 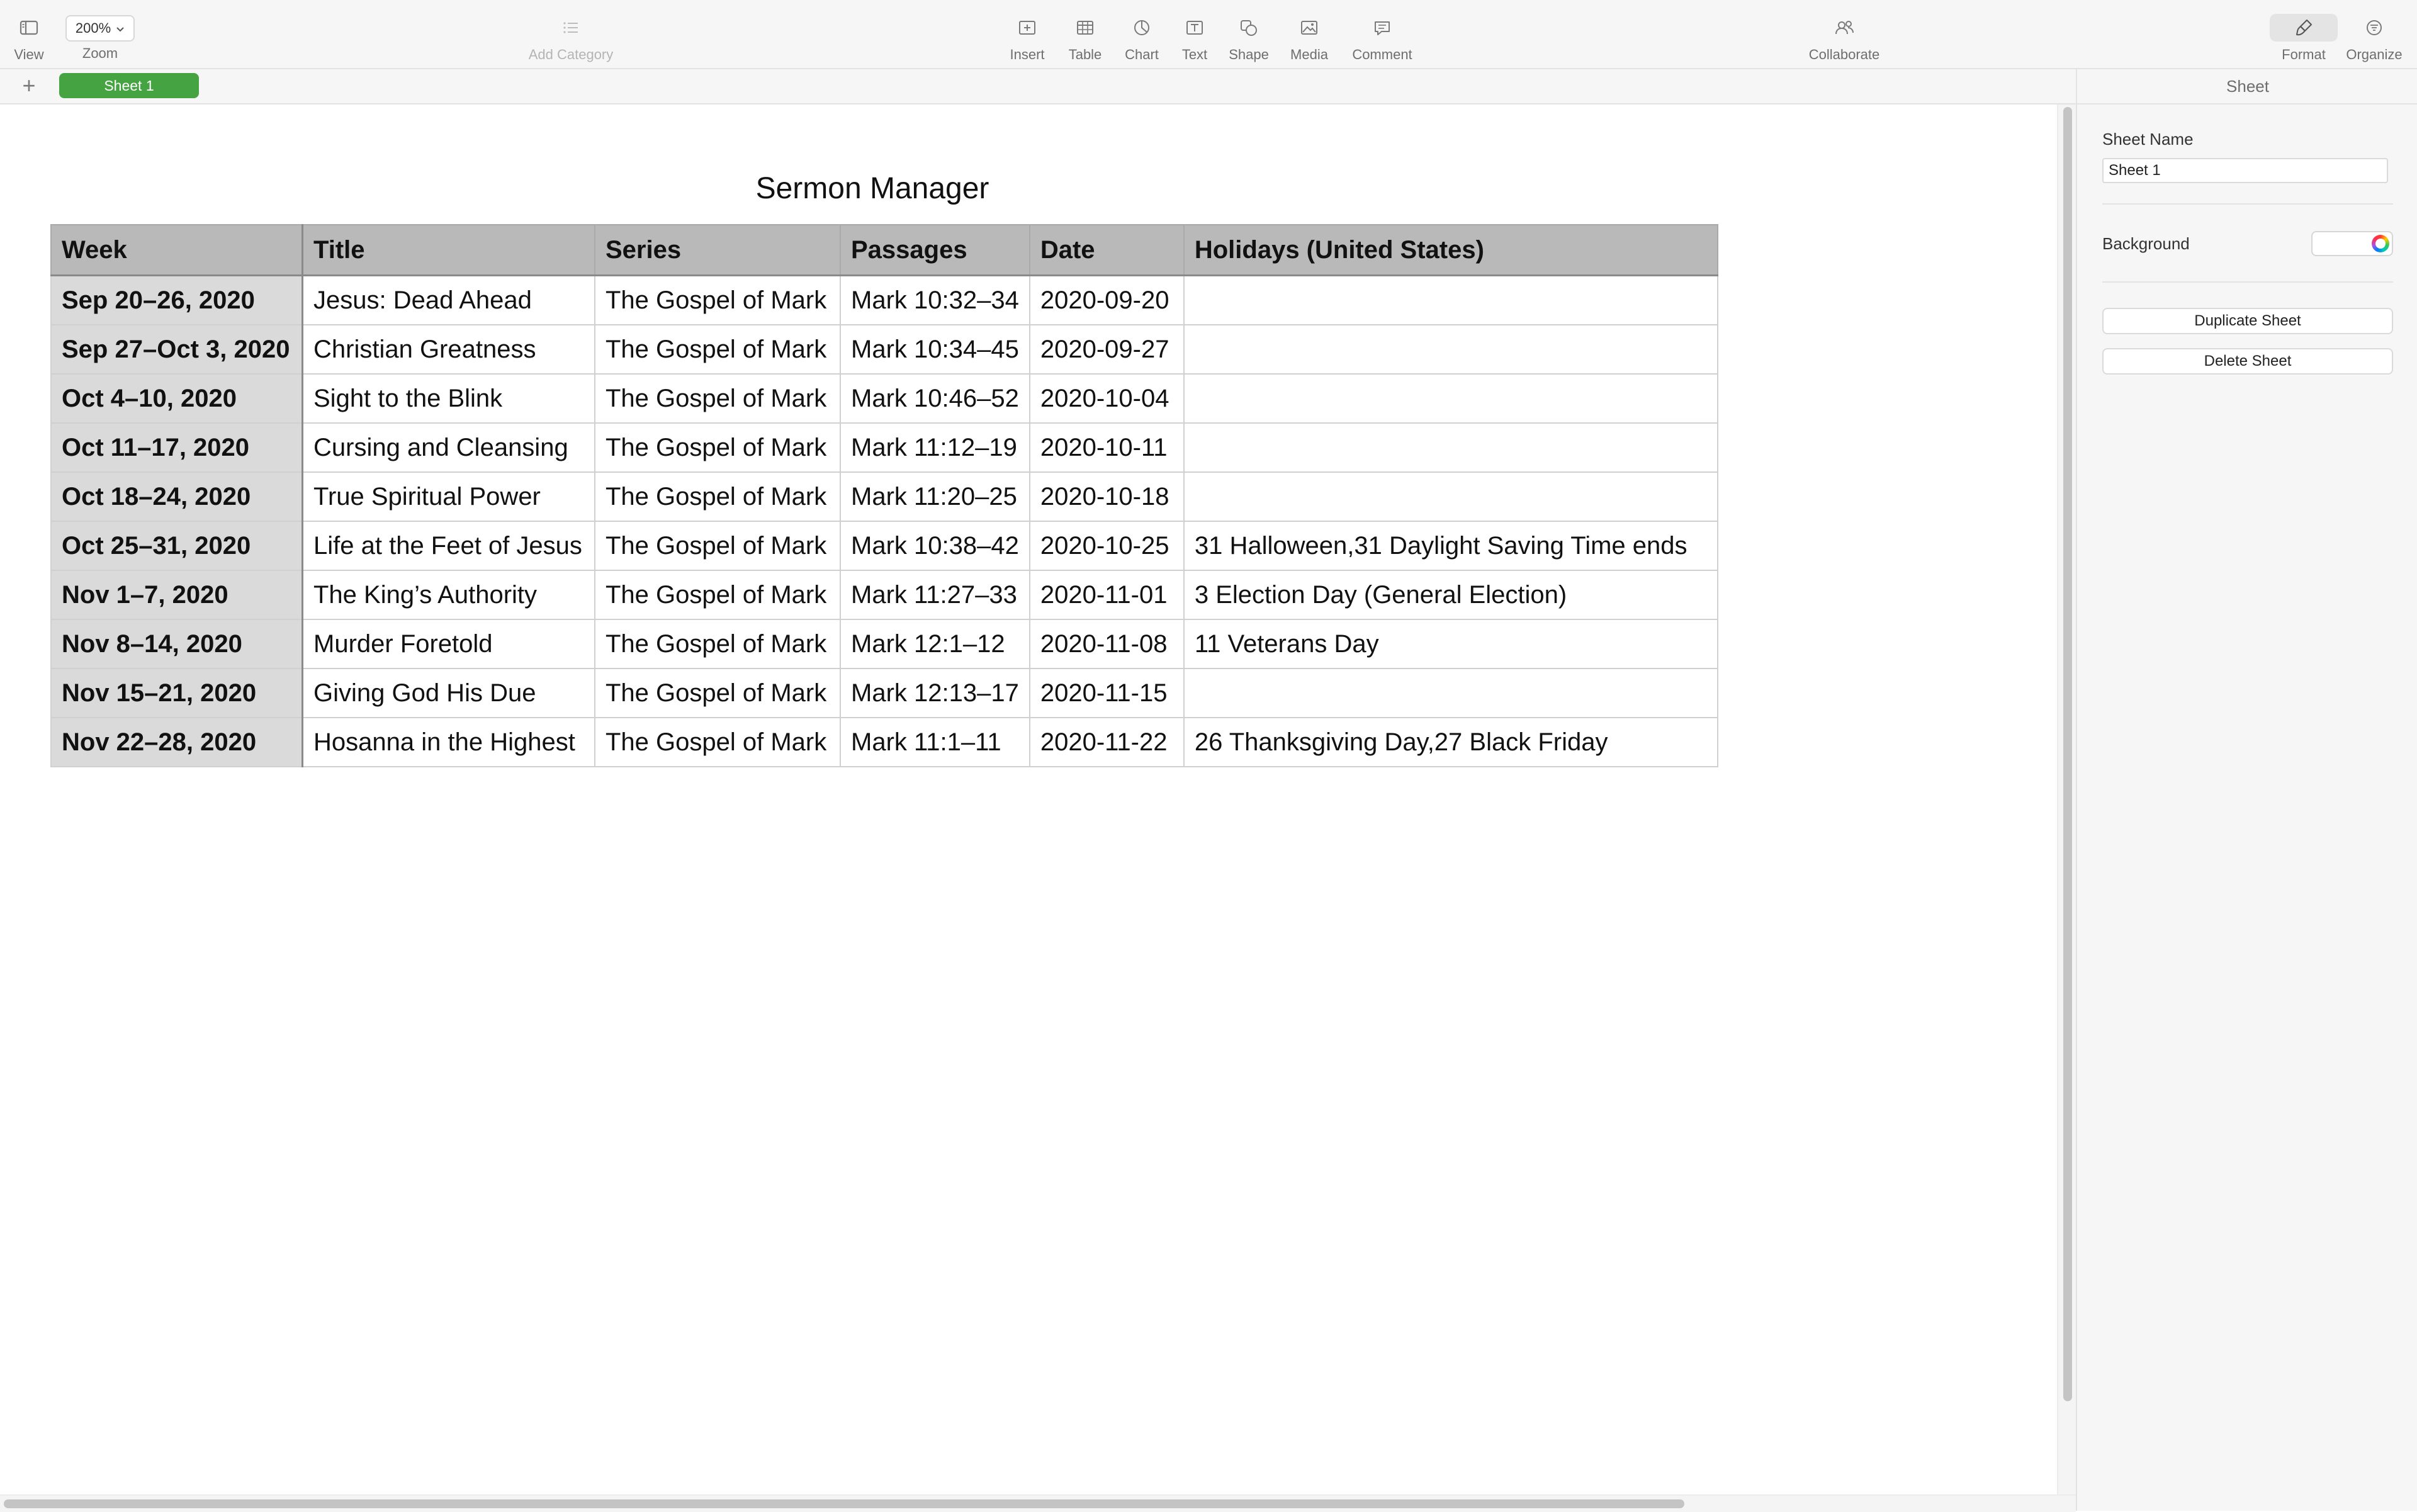 I want to click on cell-week: Oct 25–31, 2020, so click(x=176, y=546).